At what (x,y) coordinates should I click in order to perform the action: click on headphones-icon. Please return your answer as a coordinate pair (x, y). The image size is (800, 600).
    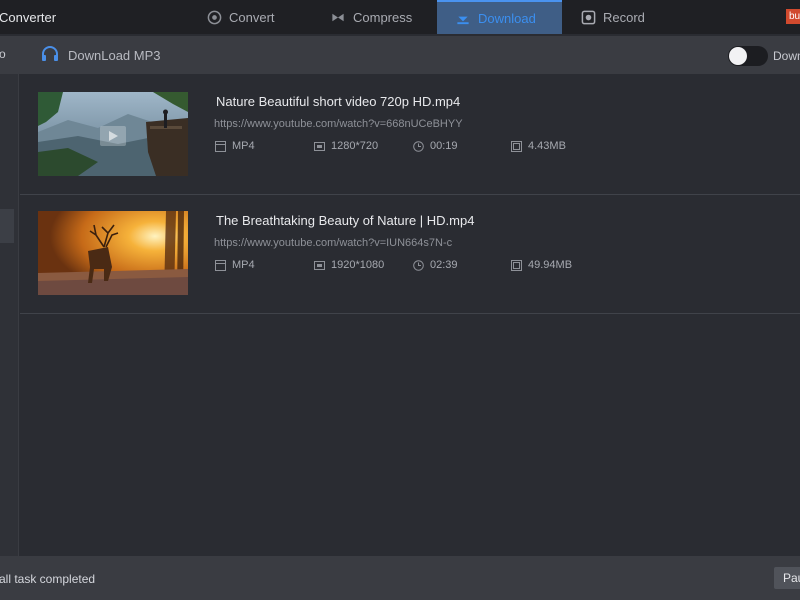
    Looking at the image, I should click on (50, 55).